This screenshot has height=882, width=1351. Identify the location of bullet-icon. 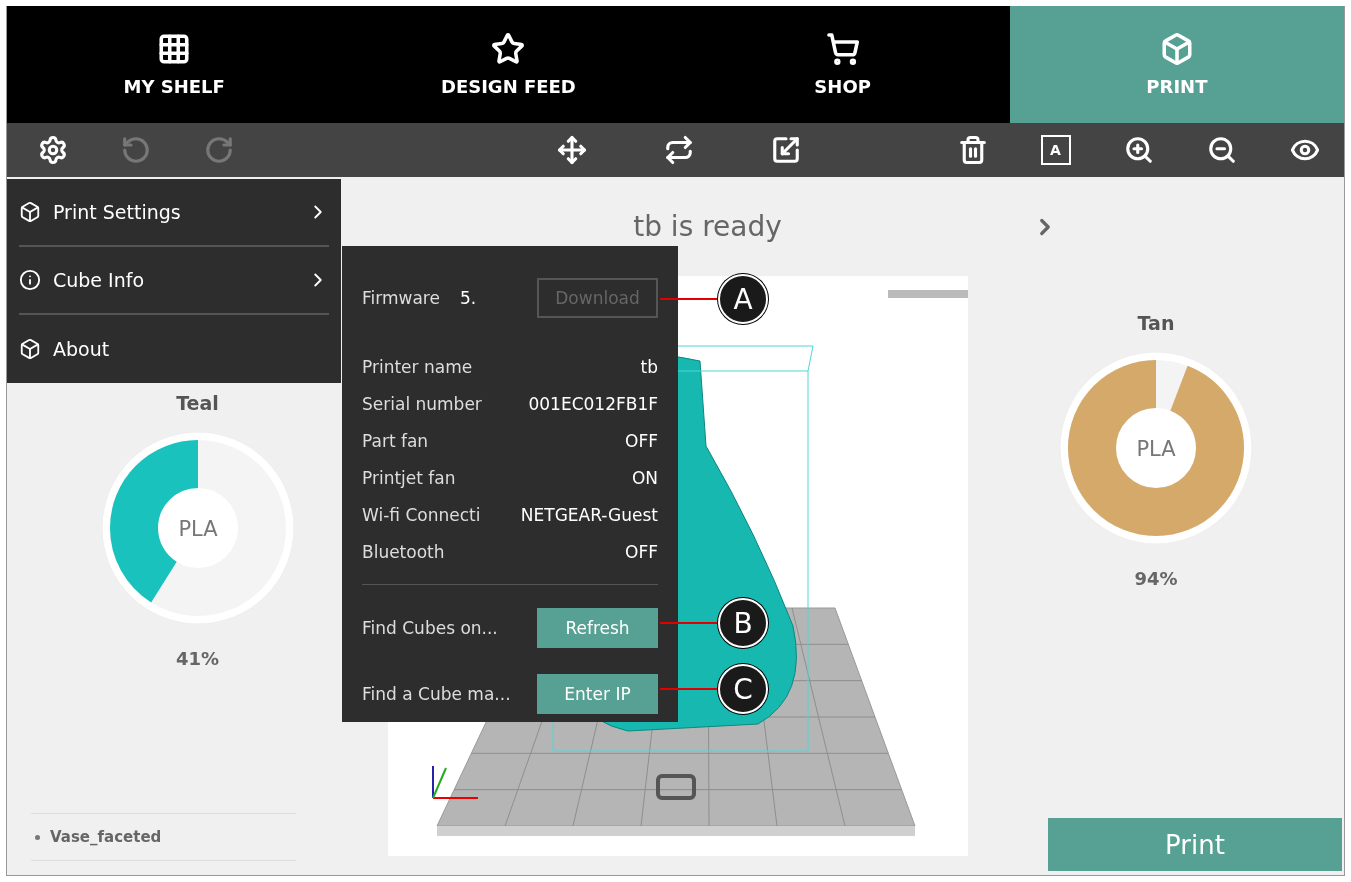
(37, 837).